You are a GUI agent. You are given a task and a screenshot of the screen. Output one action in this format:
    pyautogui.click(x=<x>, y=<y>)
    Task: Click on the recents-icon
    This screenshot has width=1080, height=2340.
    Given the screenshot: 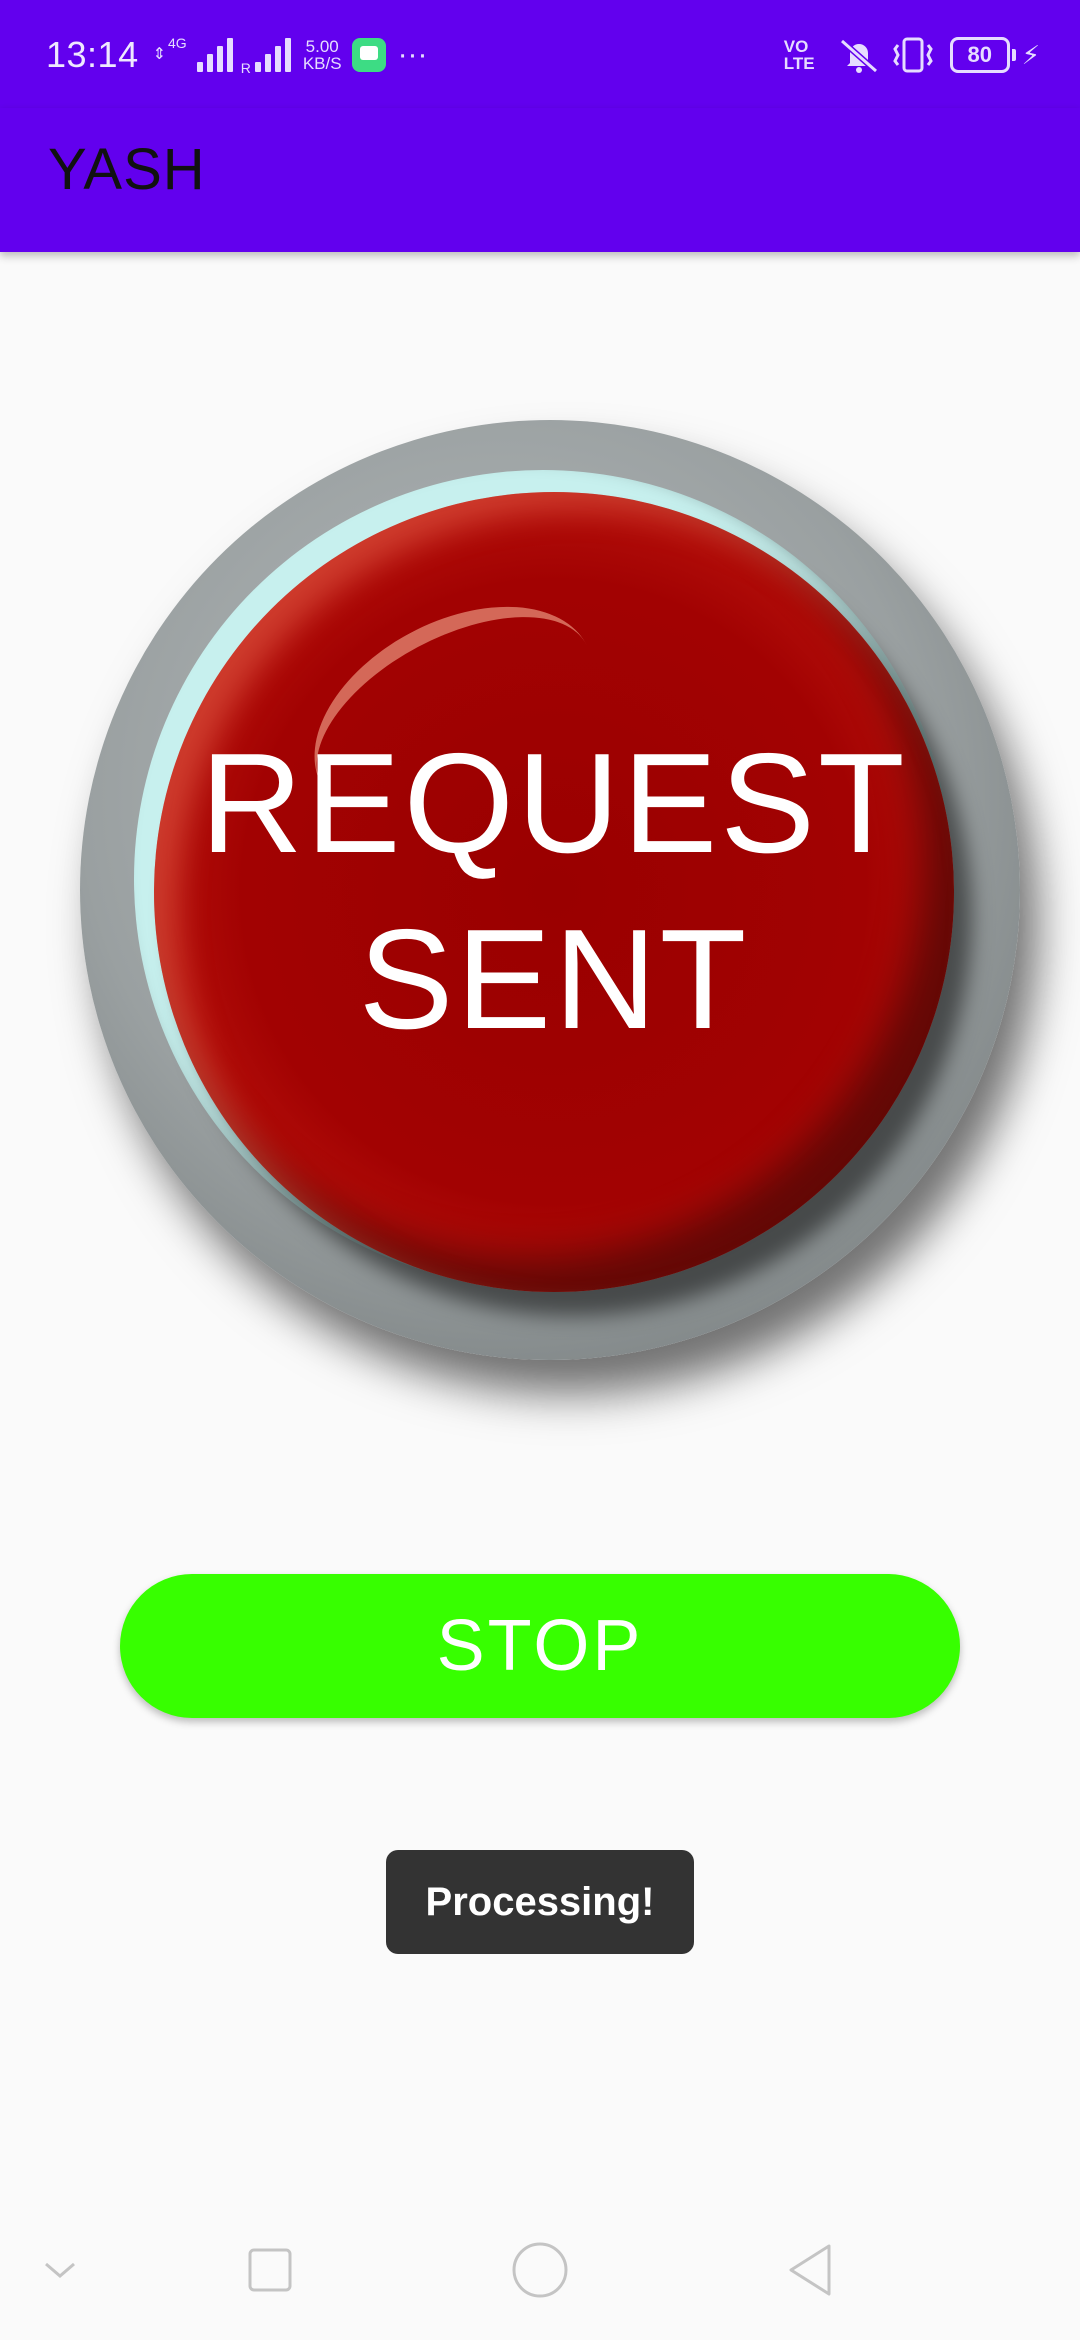 What is the action you would take?
    pyautogui.click(x=270, y=2270)
    